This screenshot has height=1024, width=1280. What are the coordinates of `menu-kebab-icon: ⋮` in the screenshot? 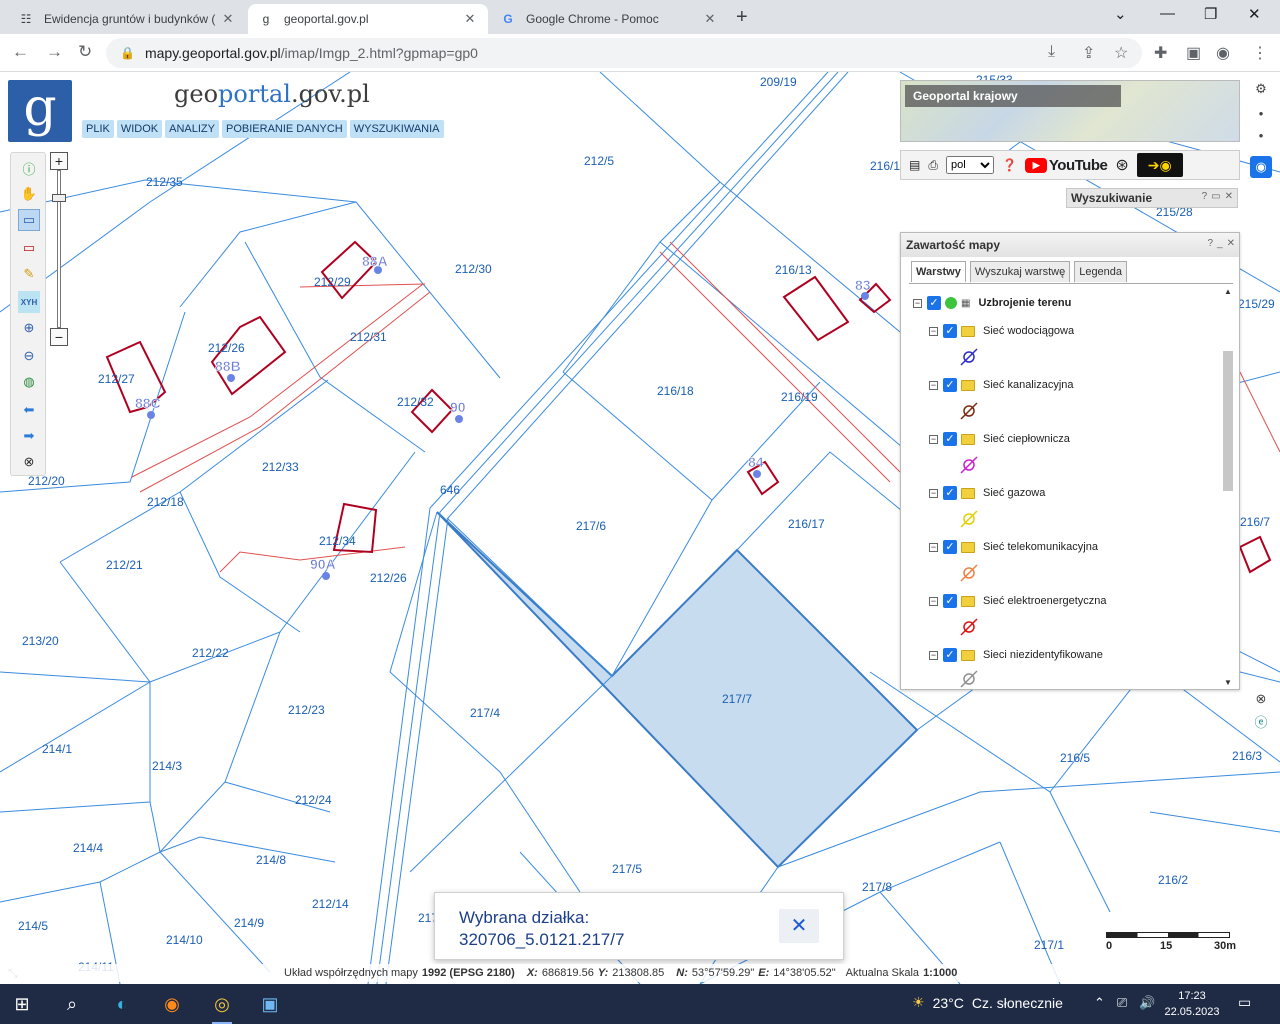 It's located at (1260, 53).